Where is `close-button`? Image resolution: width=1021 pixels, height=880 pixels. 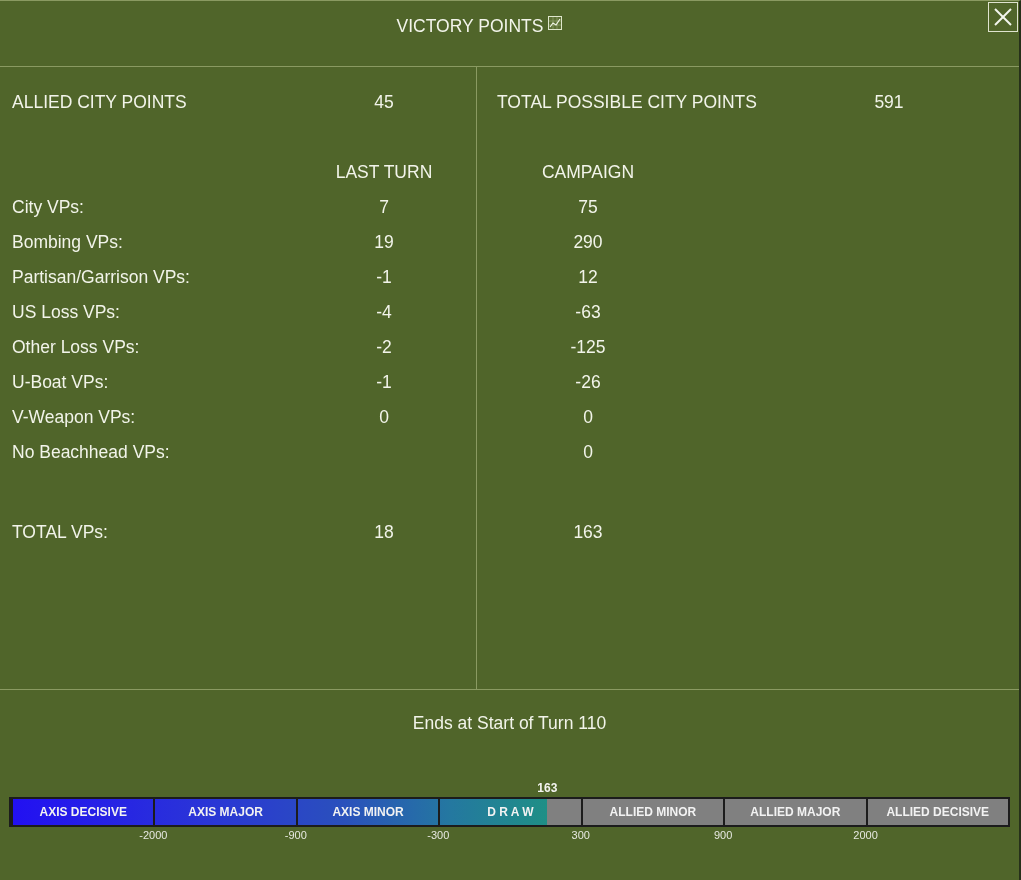
close-button is located at coordinates (1003, 17).